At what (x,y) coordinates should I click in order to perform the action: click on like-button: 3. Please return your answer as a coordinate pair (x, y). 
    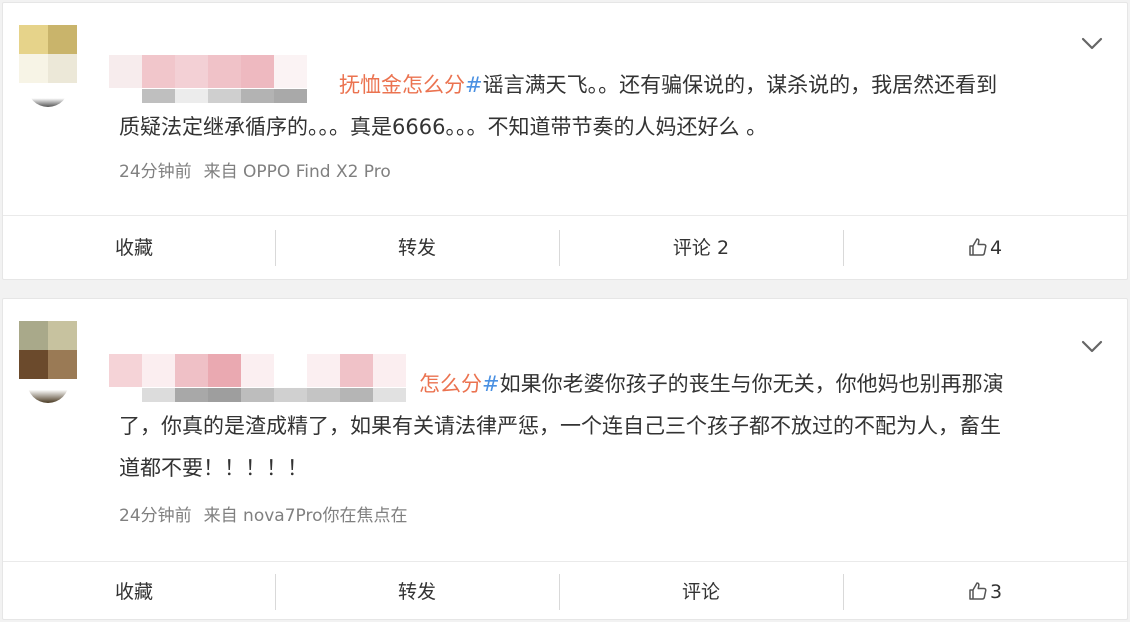
    Looking at the image, I should click on (985, 593).